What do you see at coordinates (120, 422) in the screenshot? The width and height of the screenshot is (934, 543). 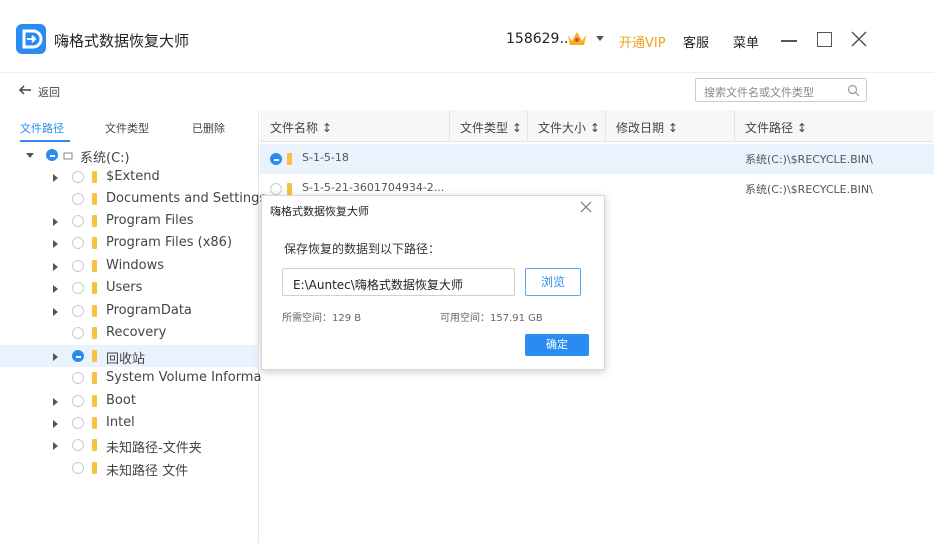 I see `tree-item-label: Intel` at bounding box center [120, 422].